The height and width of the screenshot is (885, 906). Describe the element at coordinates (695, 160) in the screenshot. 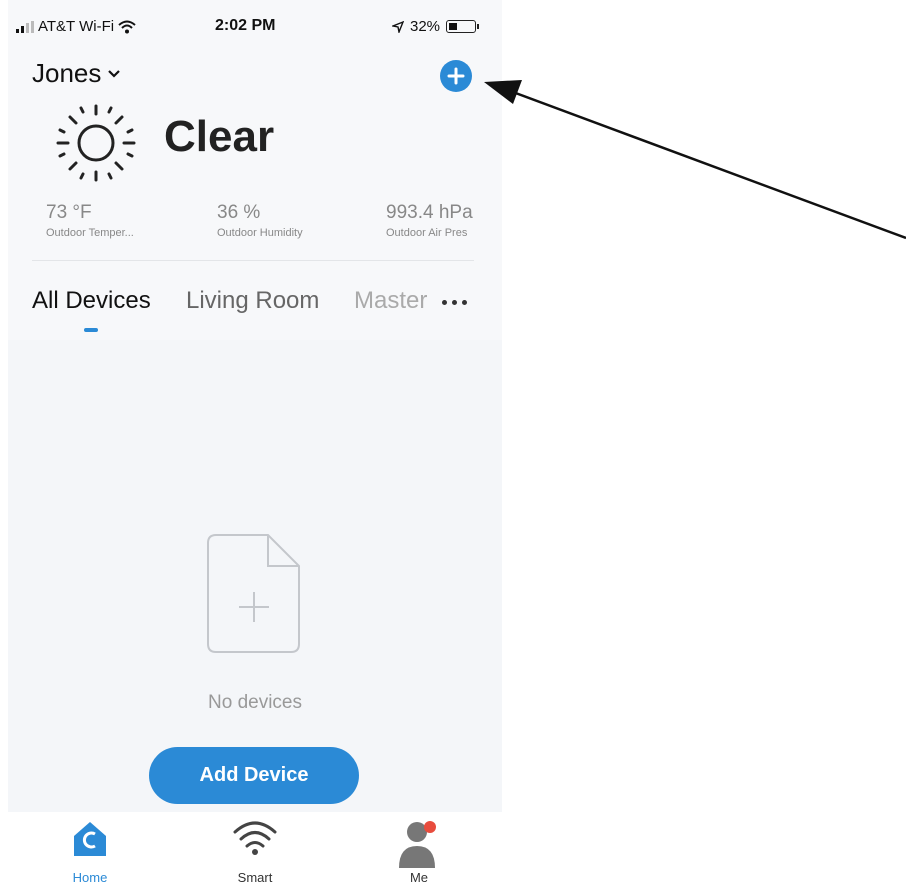

I see `annotation-arrow` at that location.